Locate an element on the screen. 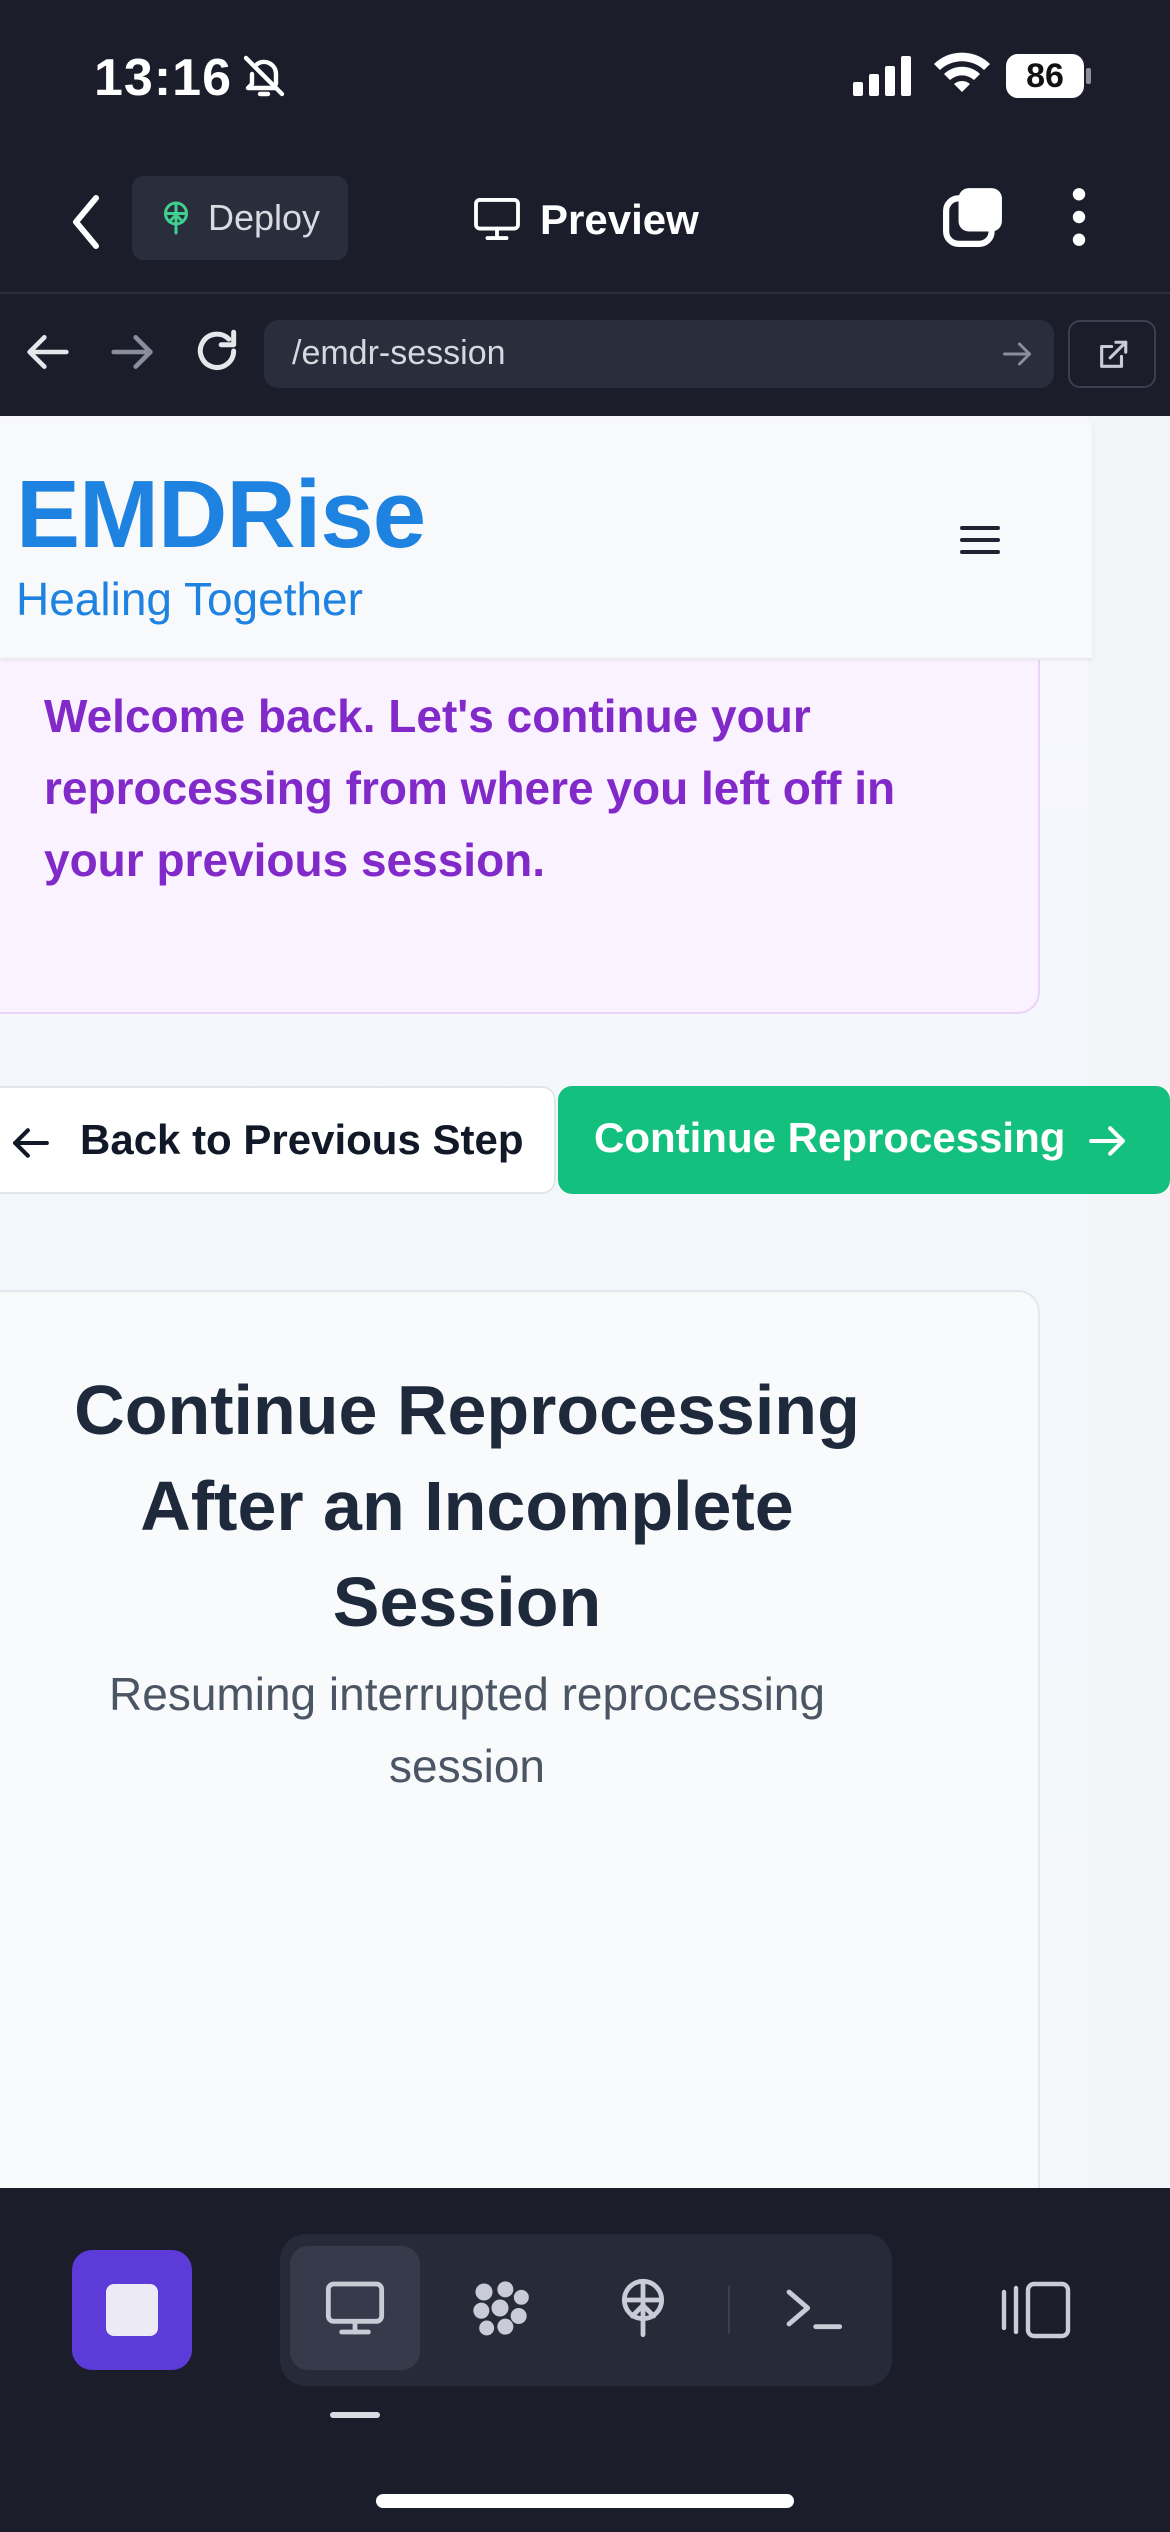 The height and width of the screenshot is (2532, 1170). bottom-toolbar is located at coordinates (585, 2360).